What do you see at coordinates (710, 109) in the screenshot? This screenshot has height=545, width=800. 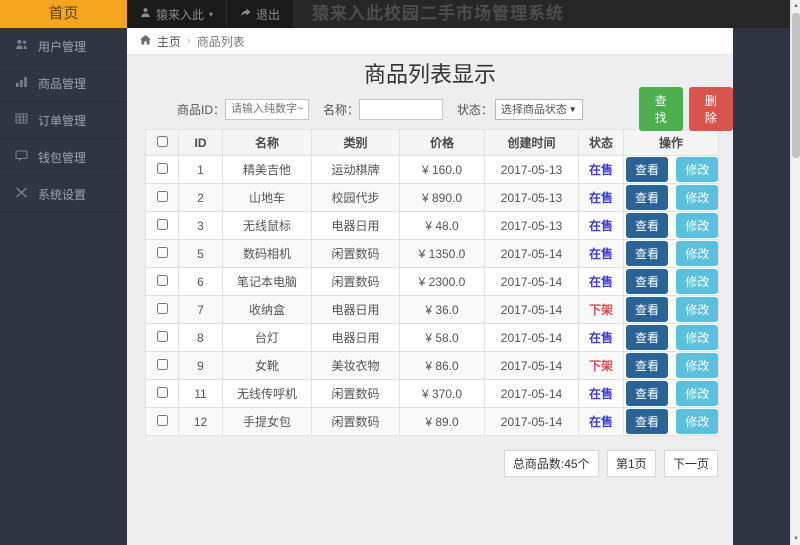 I see `delete-button: 删除` at bounding box center [710, 109].